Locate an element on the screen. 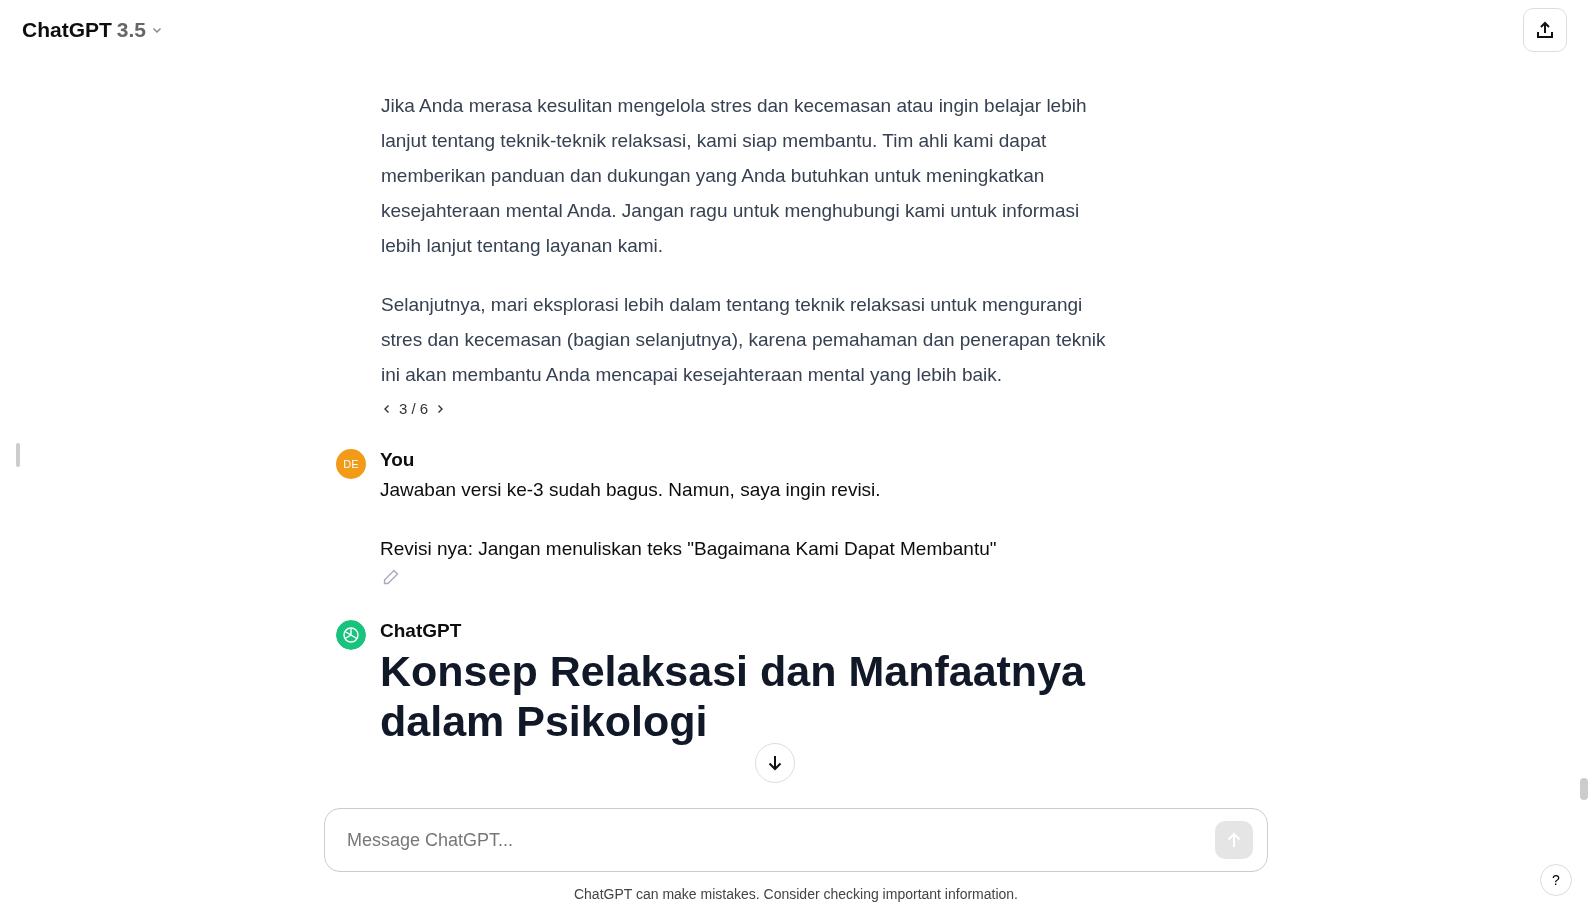 This screenshot has height=918, width=1592. pencil-icon is located at coordinates (391, 577).